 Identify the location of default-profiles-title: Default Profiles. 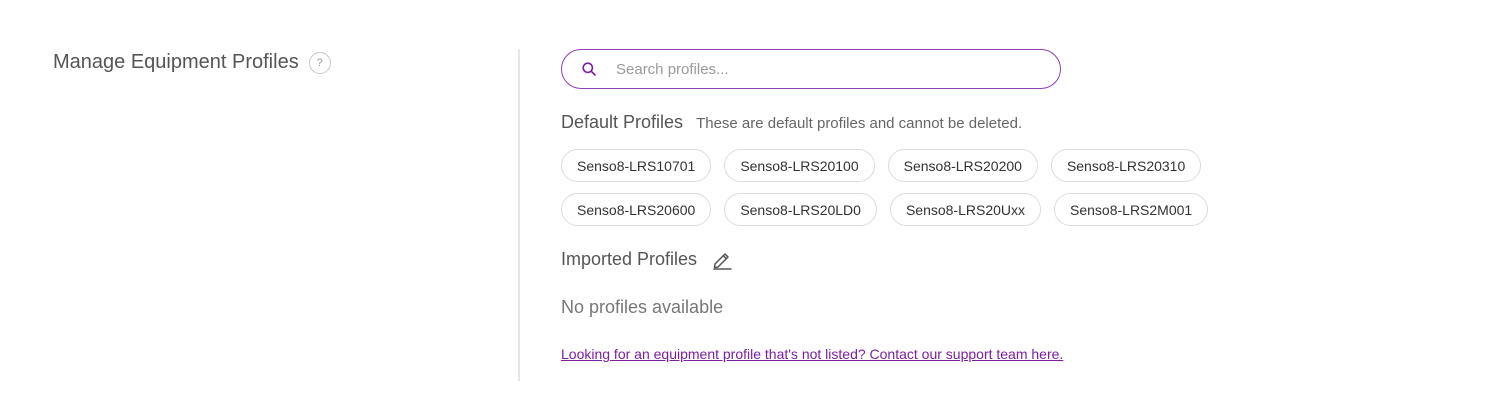
(622, 122).